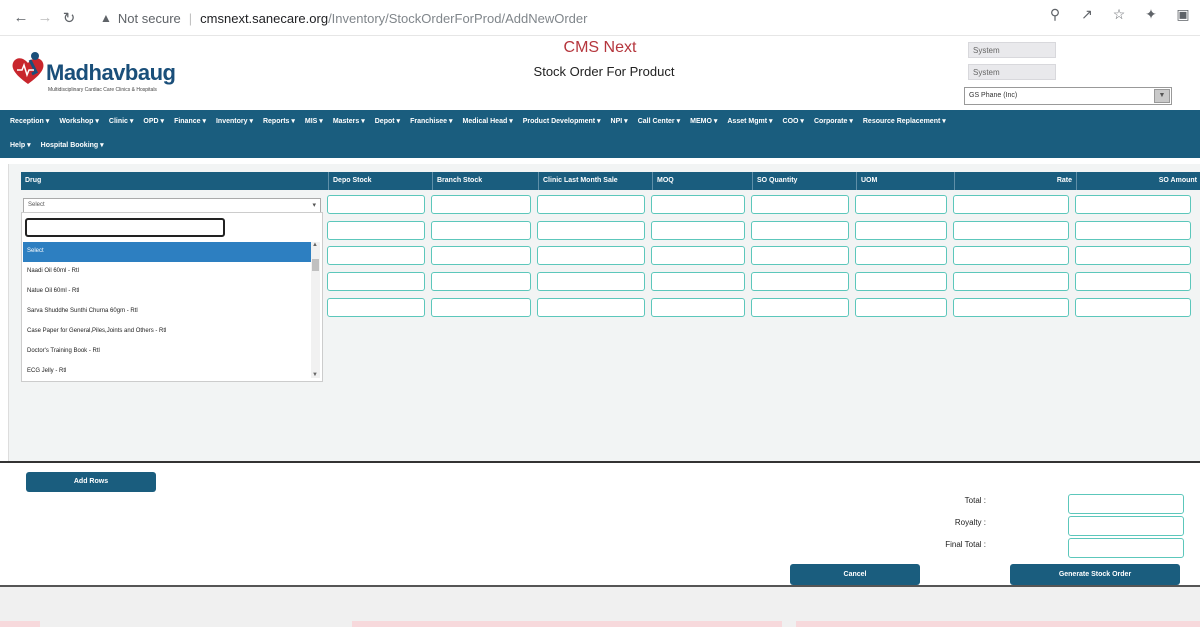 This screenshot has height=627, width=1200. I want to click on drug-select: Select ▾, so click(172, 205).